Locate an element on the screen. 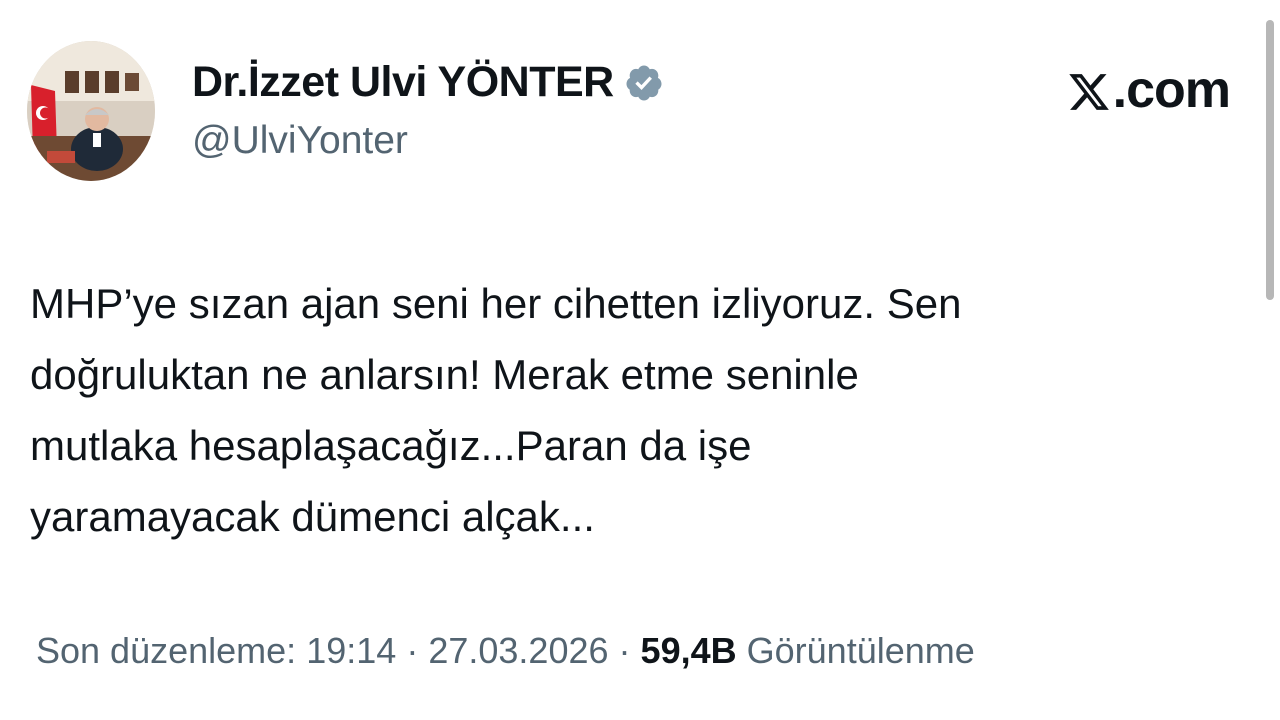  scrollbar is located at coordinates (1270, 160).